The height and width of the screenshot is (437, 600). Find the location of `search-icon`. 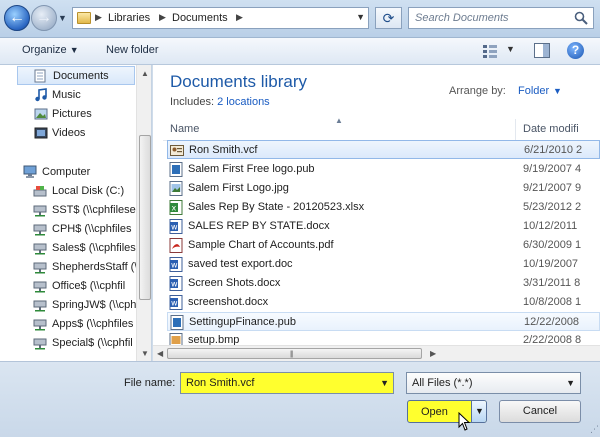

search-icon is located at coordinates (581, 18).